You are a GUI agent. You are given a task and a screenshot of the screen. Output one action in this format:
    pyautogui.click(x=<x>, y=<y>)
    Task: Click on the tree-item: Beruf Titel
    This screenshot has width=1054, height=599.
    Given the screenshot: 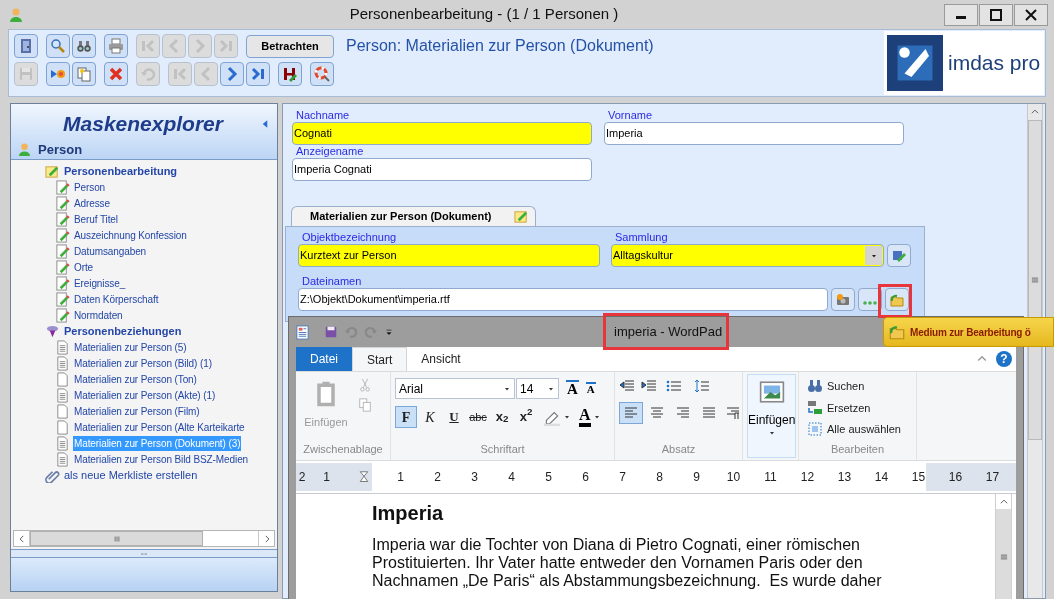 What is the action you would take?
    pyautogui.click(x=96, y=219)
    